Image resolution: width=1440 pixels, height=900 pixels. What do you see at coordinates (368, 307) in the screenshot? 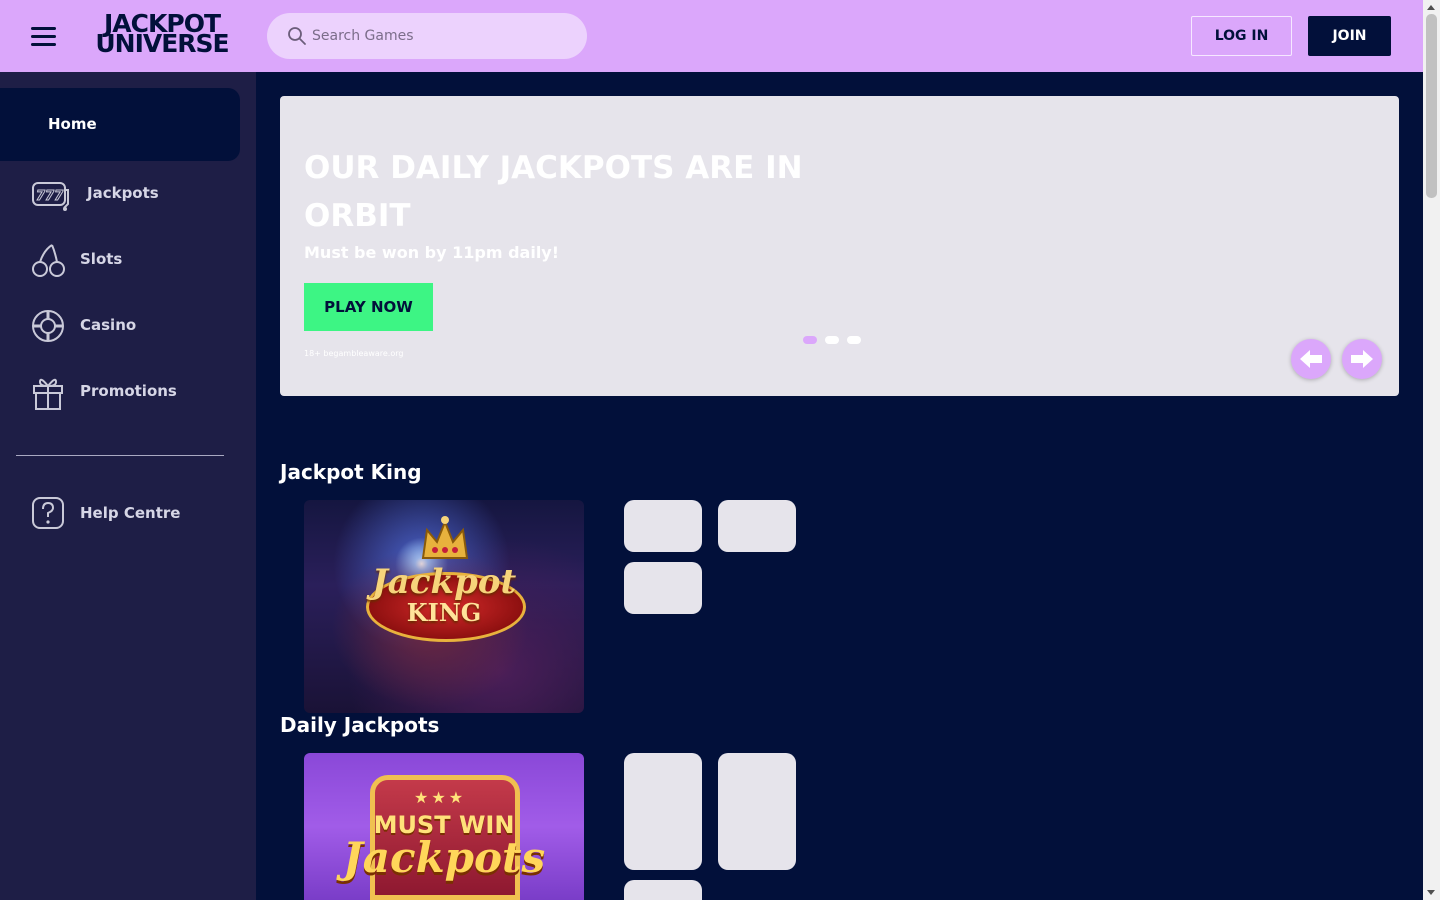
I see `play-now-button: PLAY NOW` at bounding box center [368, 307].